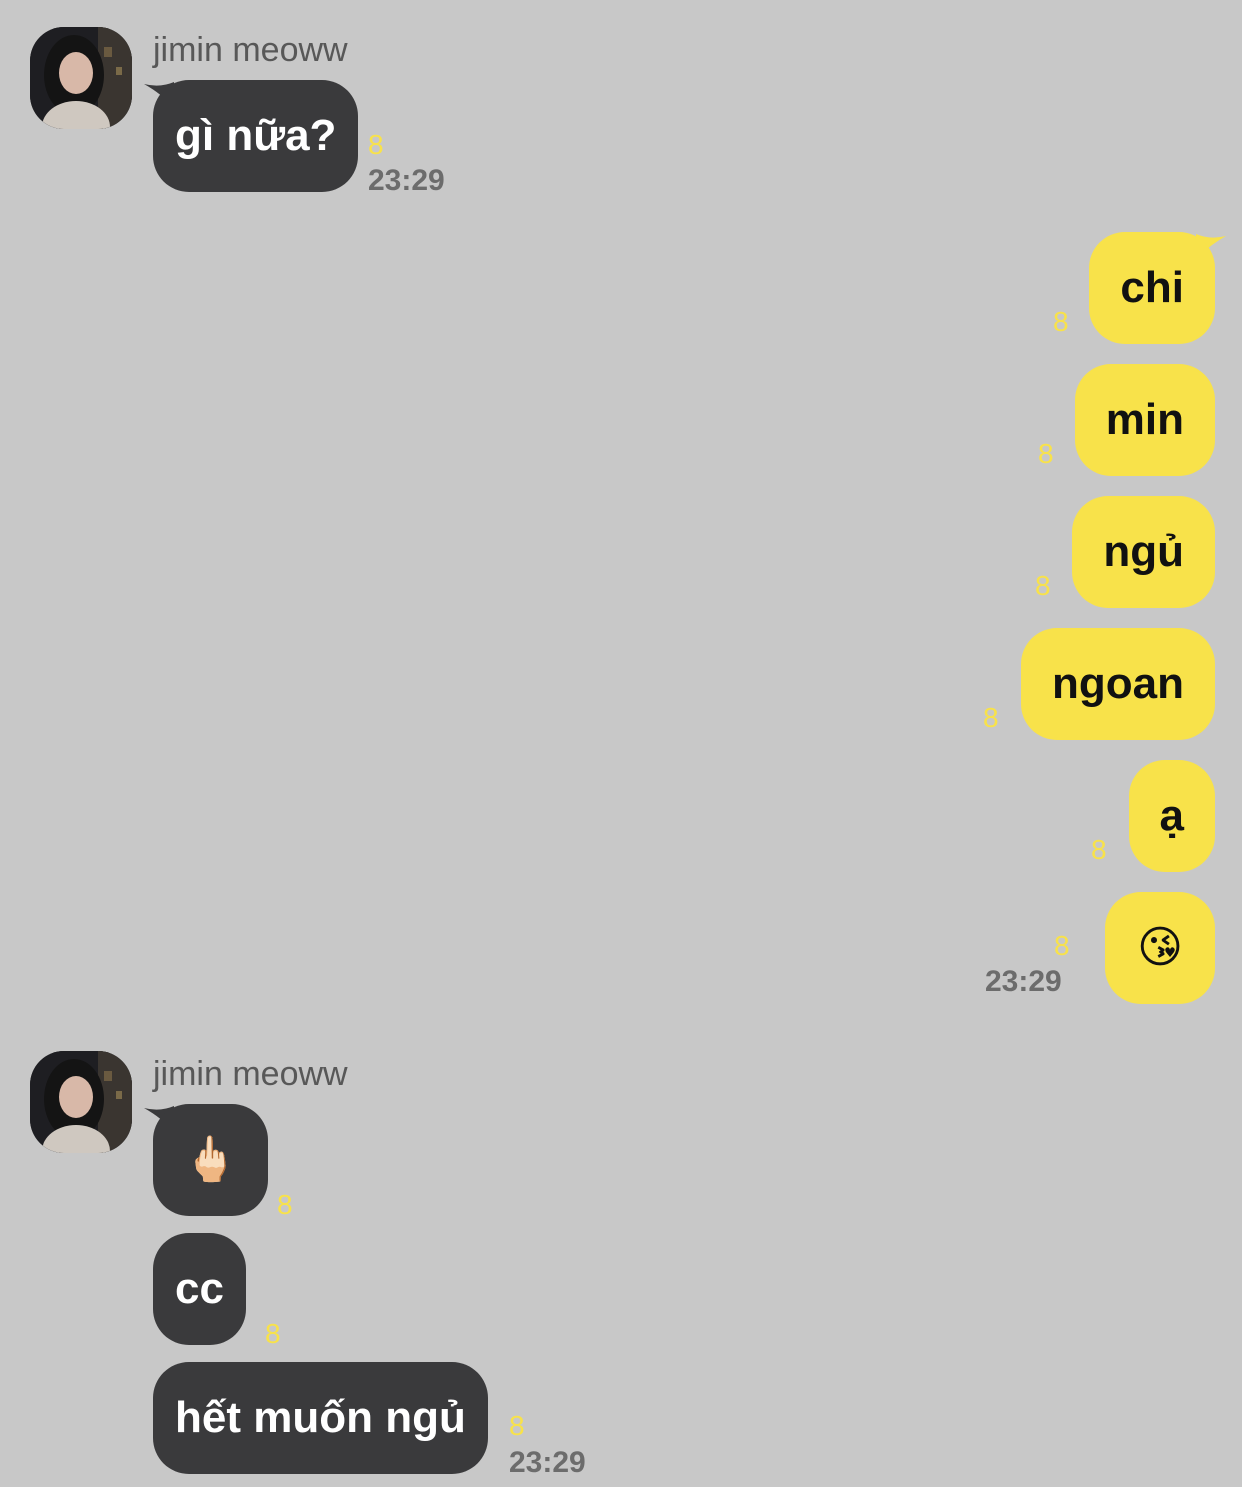  Describe the element at coordinates (1144, 420) in the screenshot. I see `message-bubble: min` at that location.